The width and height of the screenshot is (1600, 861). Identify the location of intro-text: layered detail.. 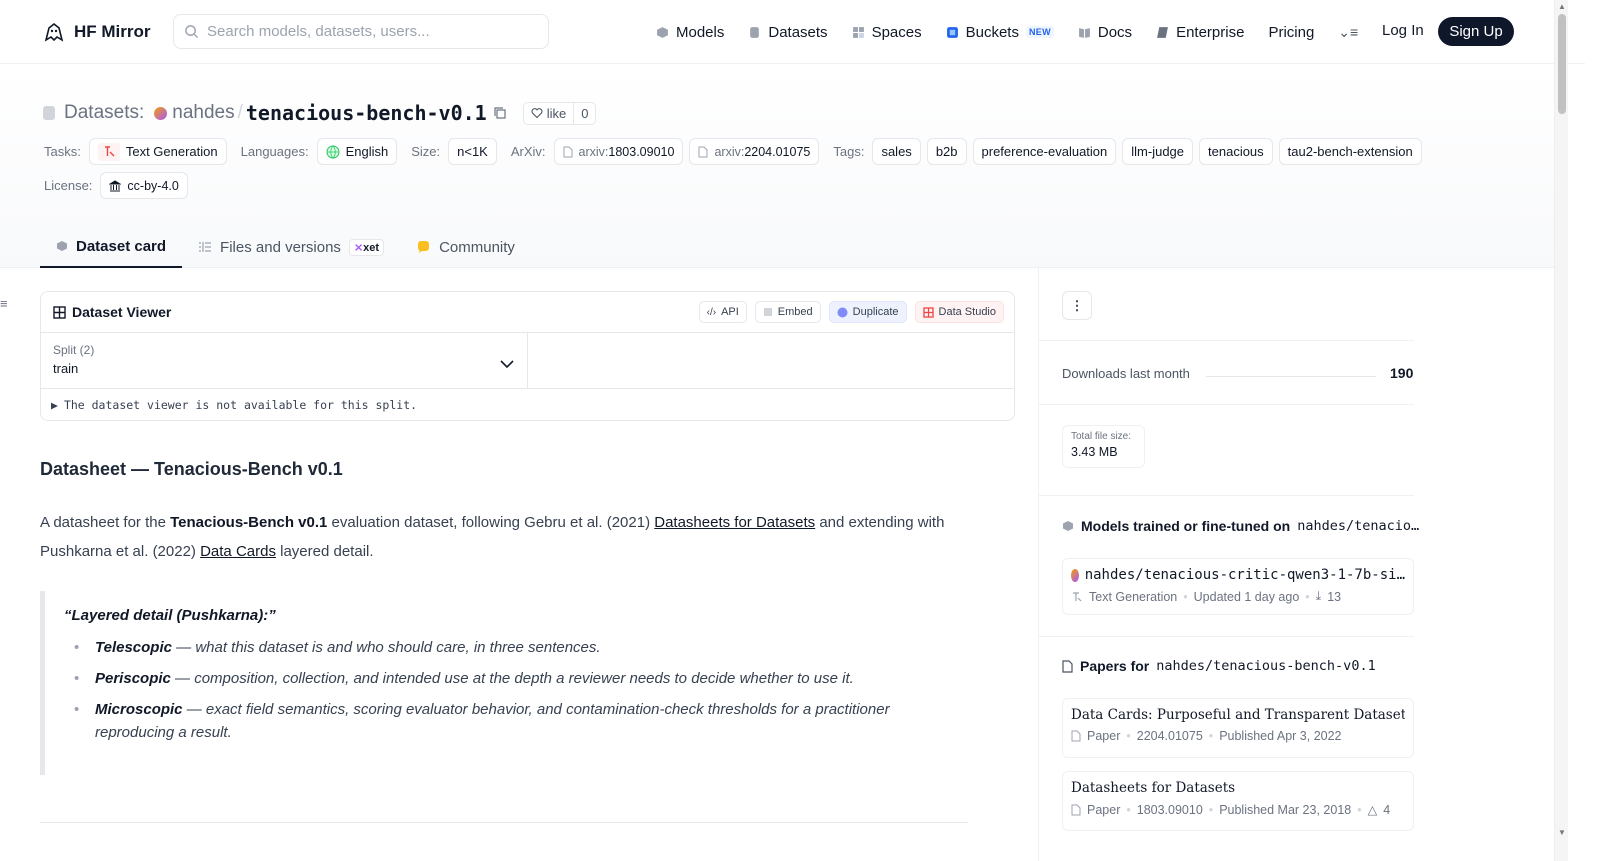
(324, 551).